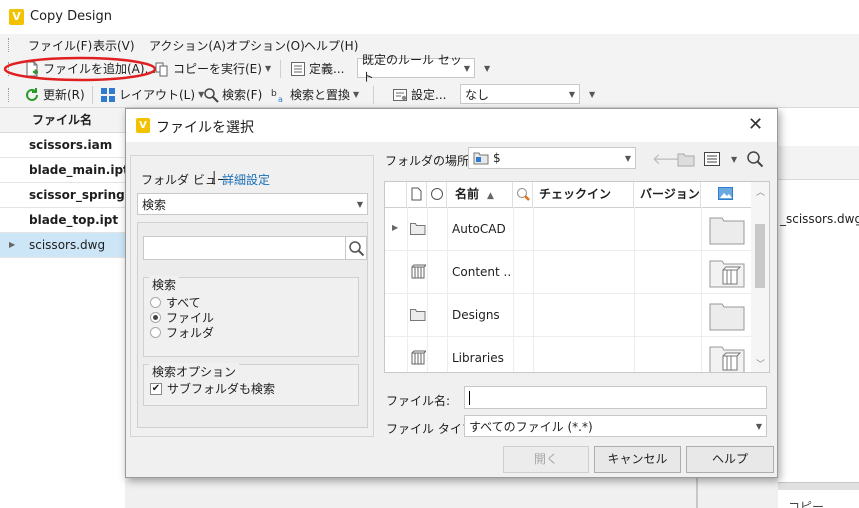 Image resolution: width=859 pixels, height=508 pixels. What do you see at coordinates (523, 194) in the screenshot?
I see `col-checkout` at bounding box center [523, 194].